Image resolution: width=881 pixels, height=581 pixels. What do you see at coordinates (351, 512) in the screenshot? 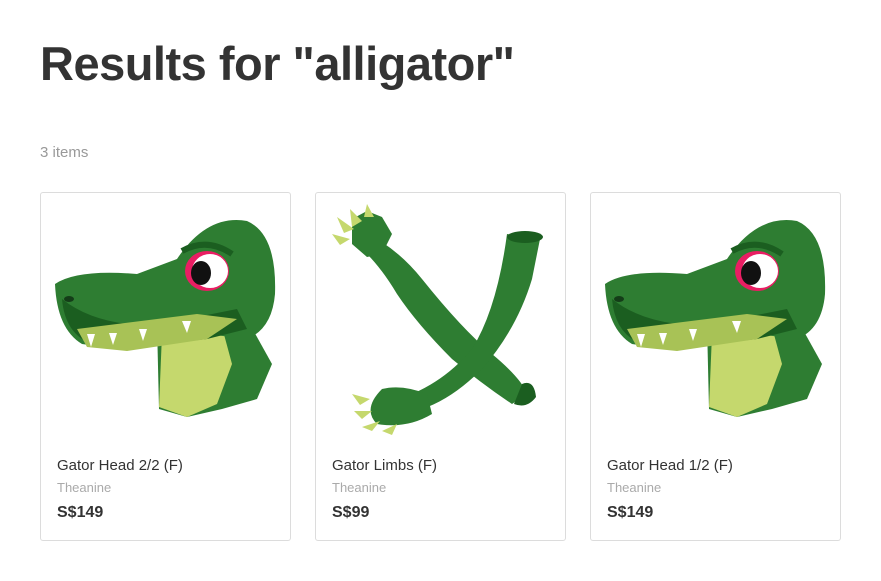
I see `item-price: S$99` at bounding box center [351, 512].